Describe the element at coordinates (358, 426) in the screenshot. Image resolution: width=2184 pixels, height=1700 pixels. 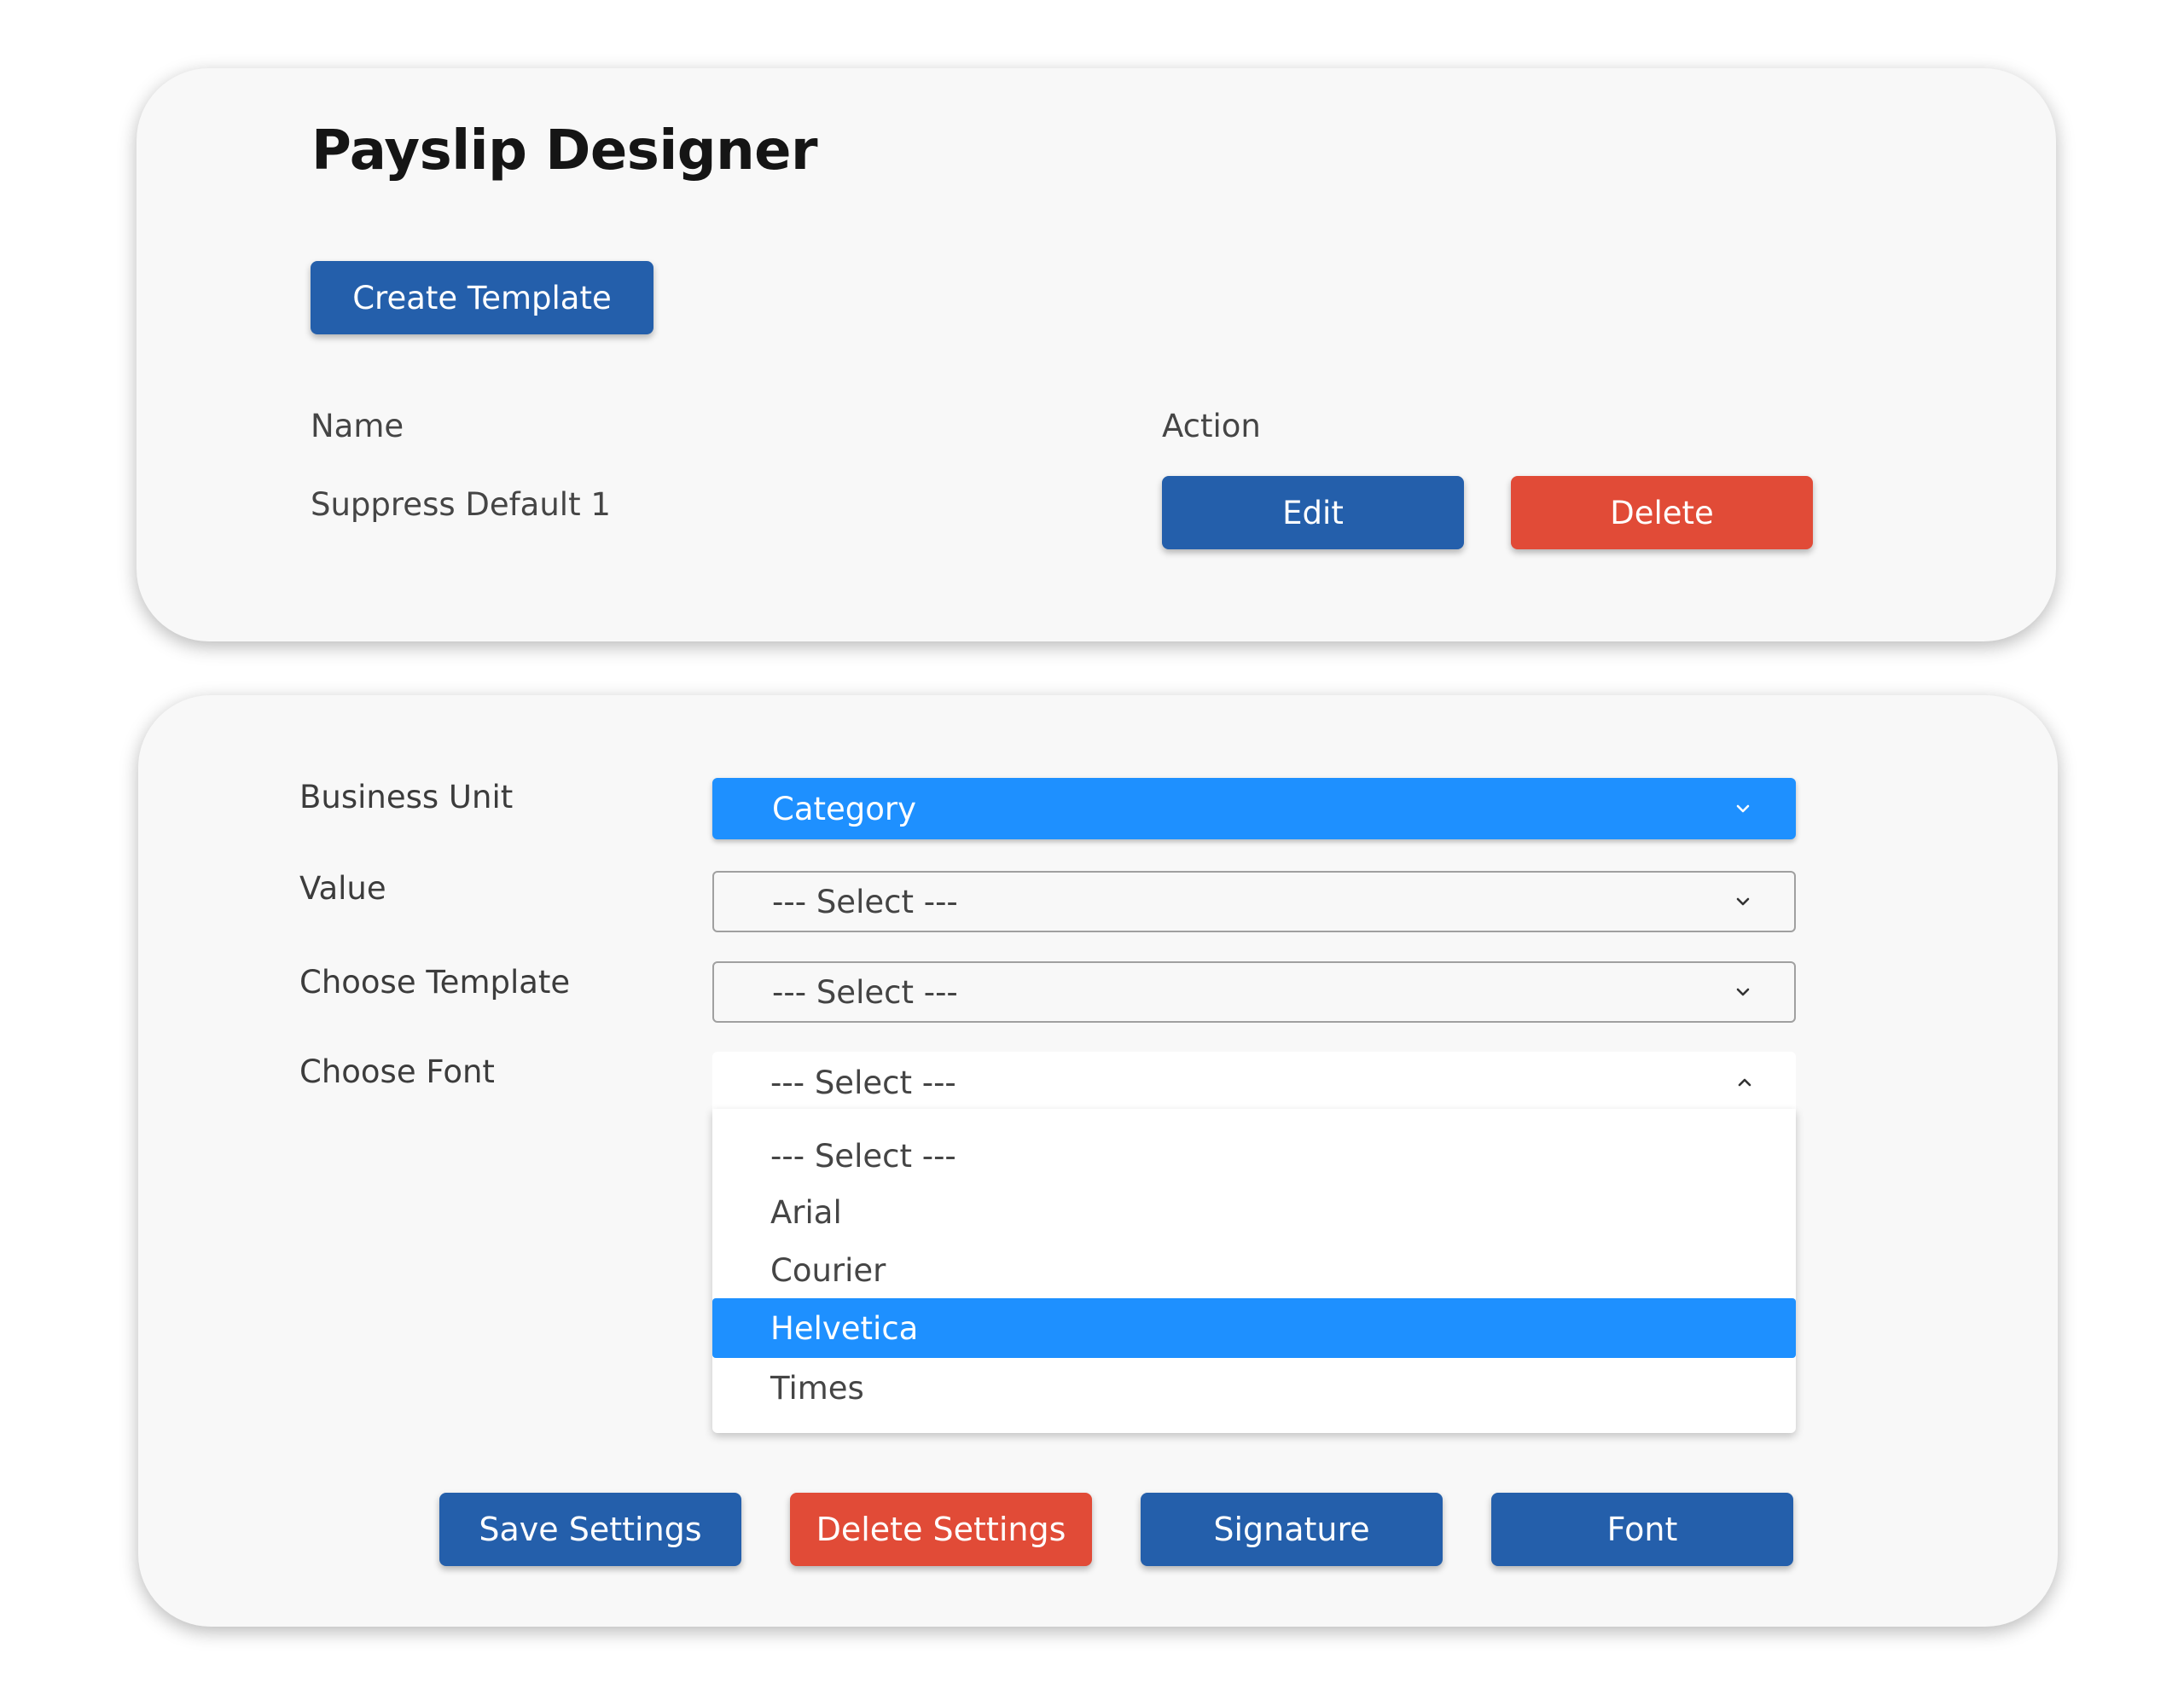
I see `column-header-name: Name` at that location.